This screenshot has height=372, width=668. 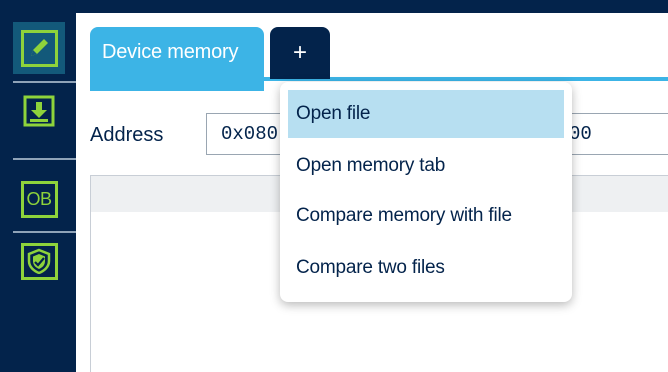 I want to click on sidebar-item-erase-programming, so click(x=39, y=48).